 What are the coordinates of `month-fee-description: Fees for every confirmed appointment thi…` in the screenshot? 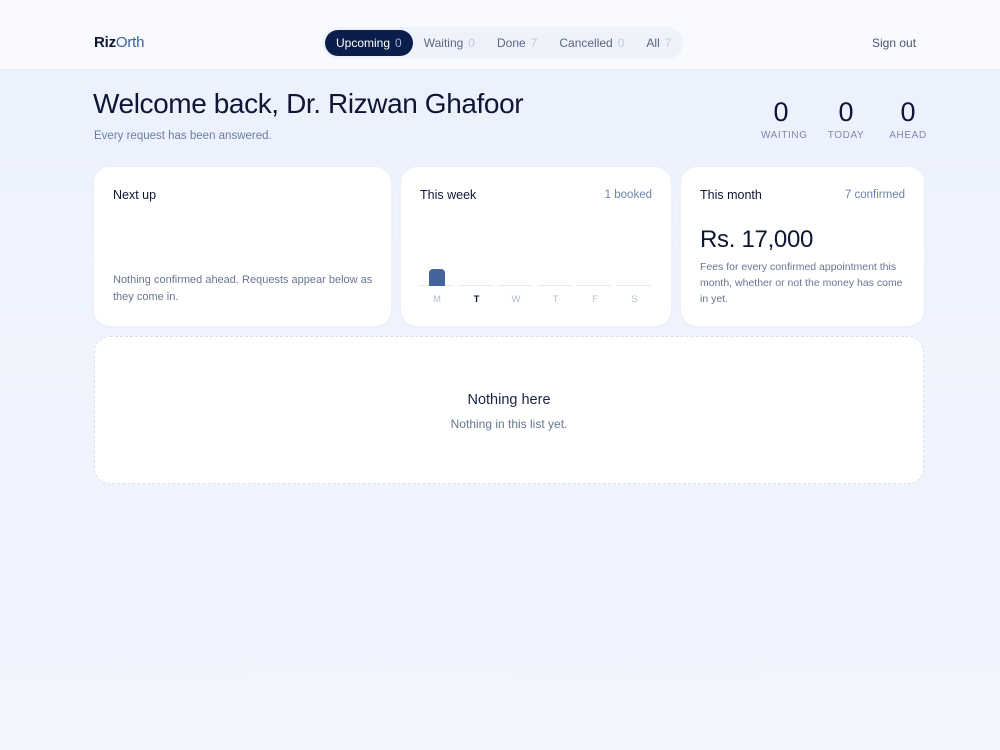 It's located at (801, 283).